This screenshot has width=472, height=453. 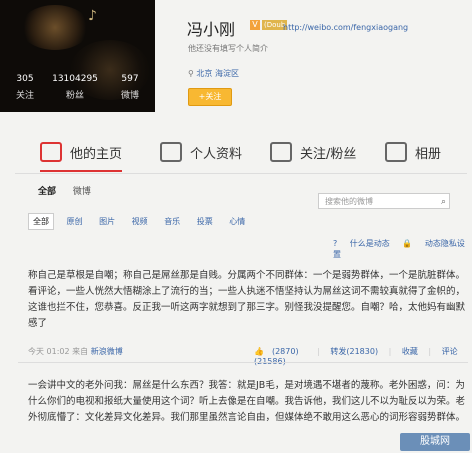 What do you see at coordinates (130, 87) in the screenshot?
I see `stat-weibo: 597 微博` at bounding box center [130, 87].